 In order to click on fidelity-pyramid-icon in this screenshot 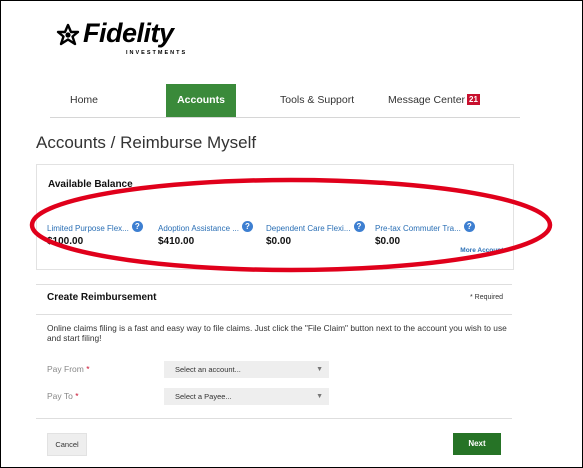, I will do `click(68, 34)`.